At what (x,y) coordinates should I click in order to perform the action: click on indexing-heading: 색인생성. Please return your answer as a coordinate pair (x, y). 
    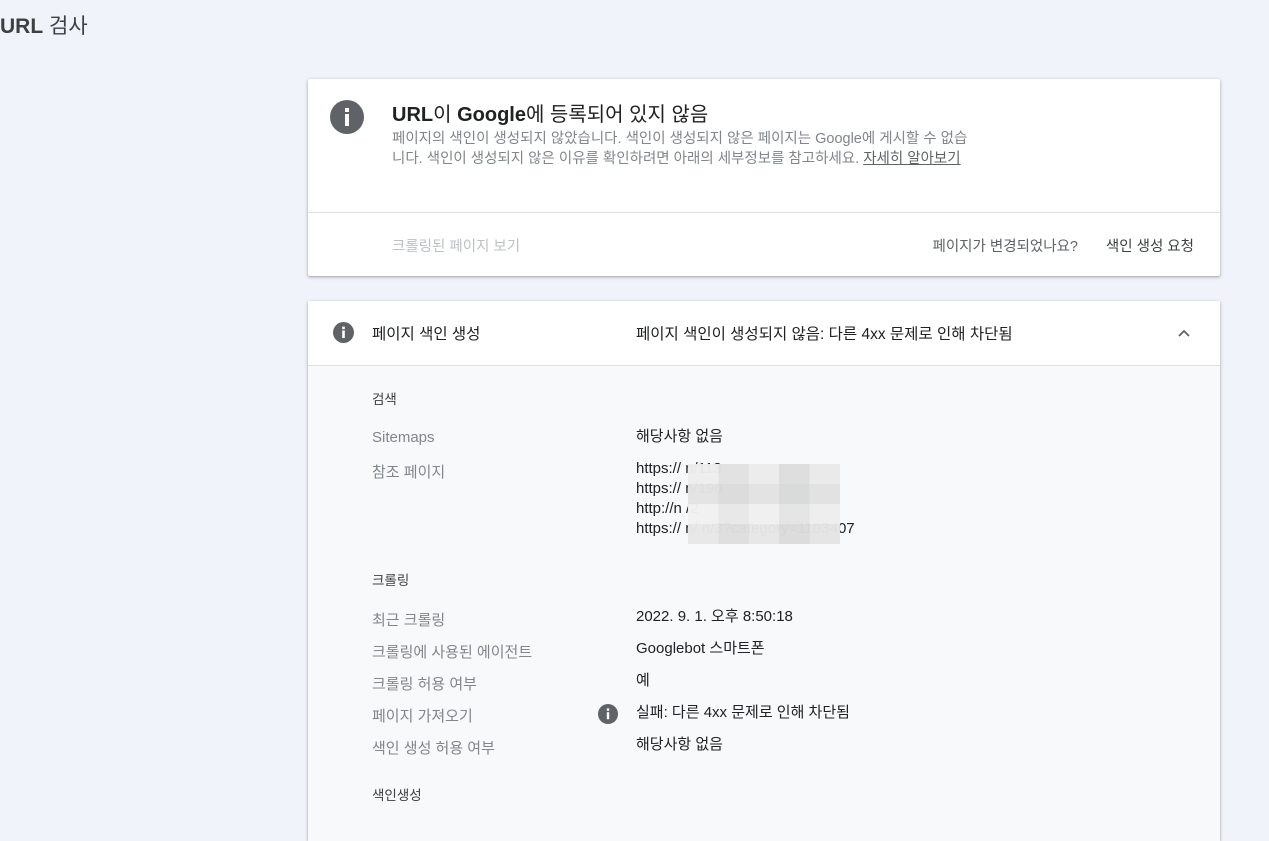
    Looking at the image, I should click on (397, 795).